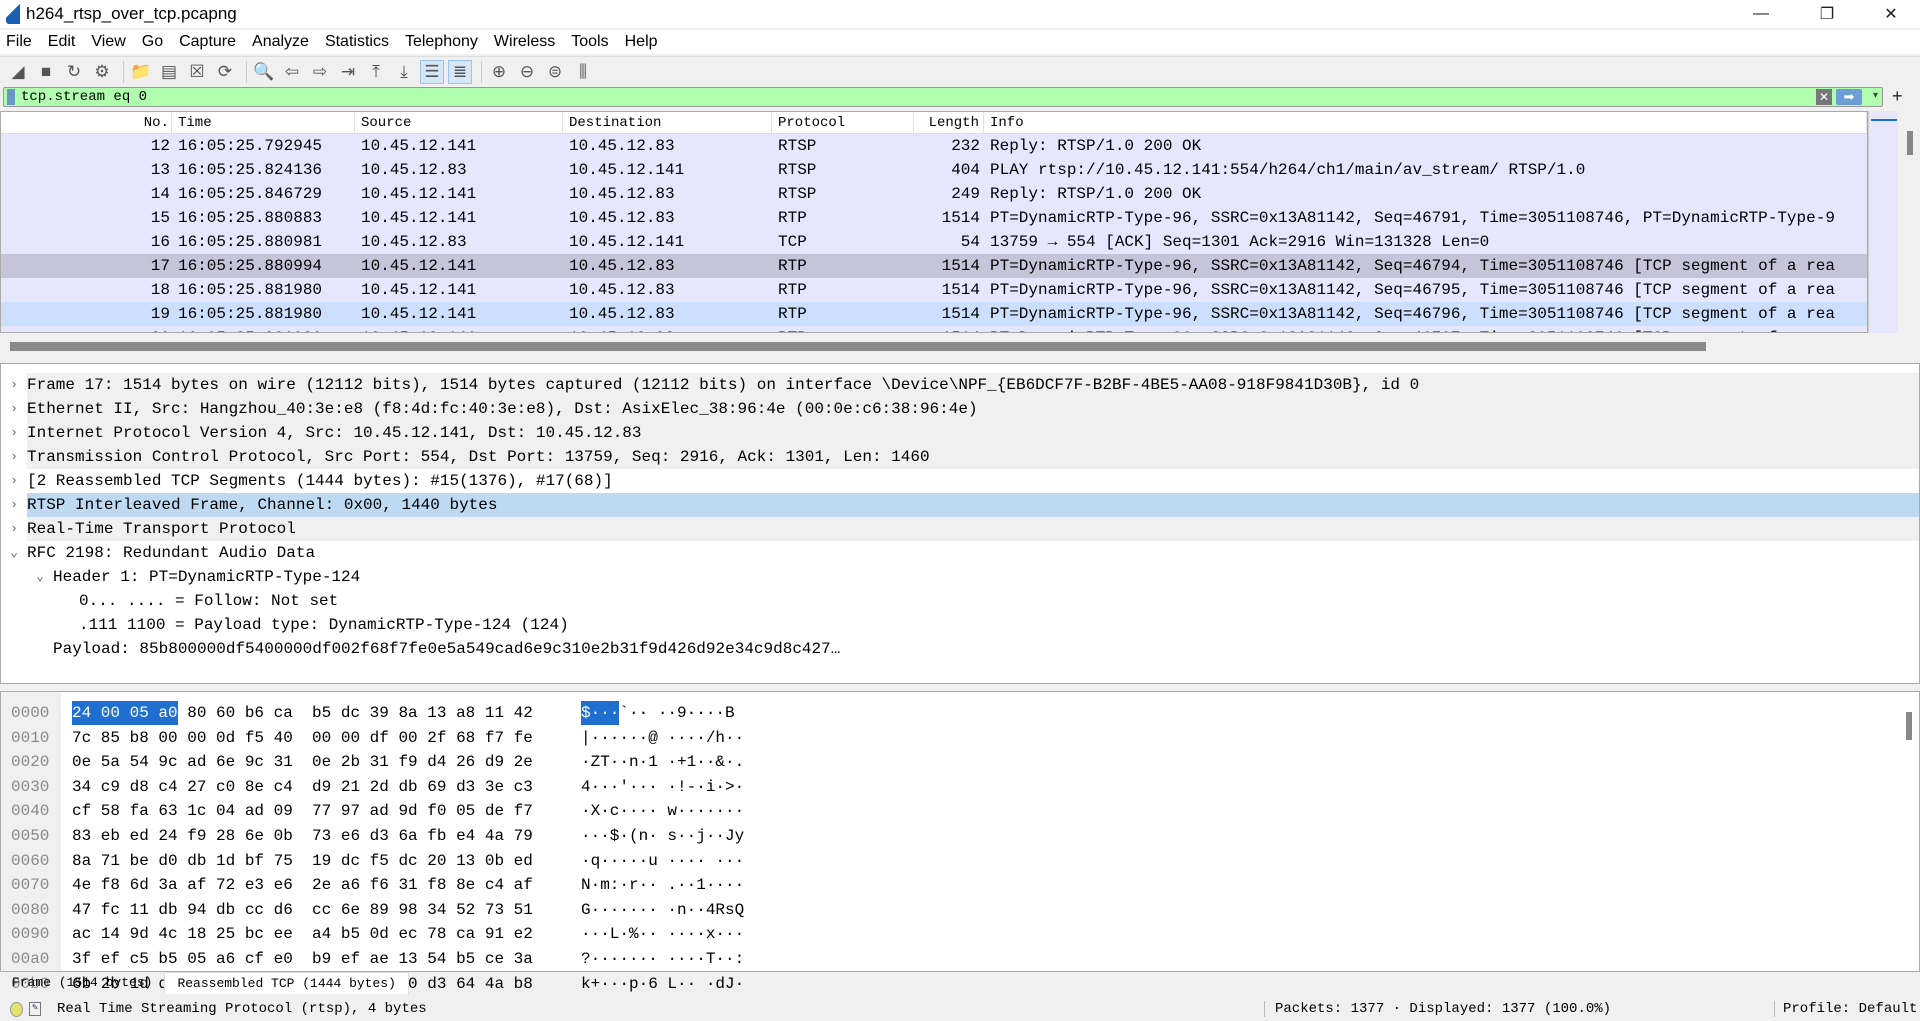 The image size is (1920, 1021). What do you see at coordinates (960, 529) in the screenshot?
I see `detail-row: › Real-Time Transport Protocol` at bounding box center [960, 529].